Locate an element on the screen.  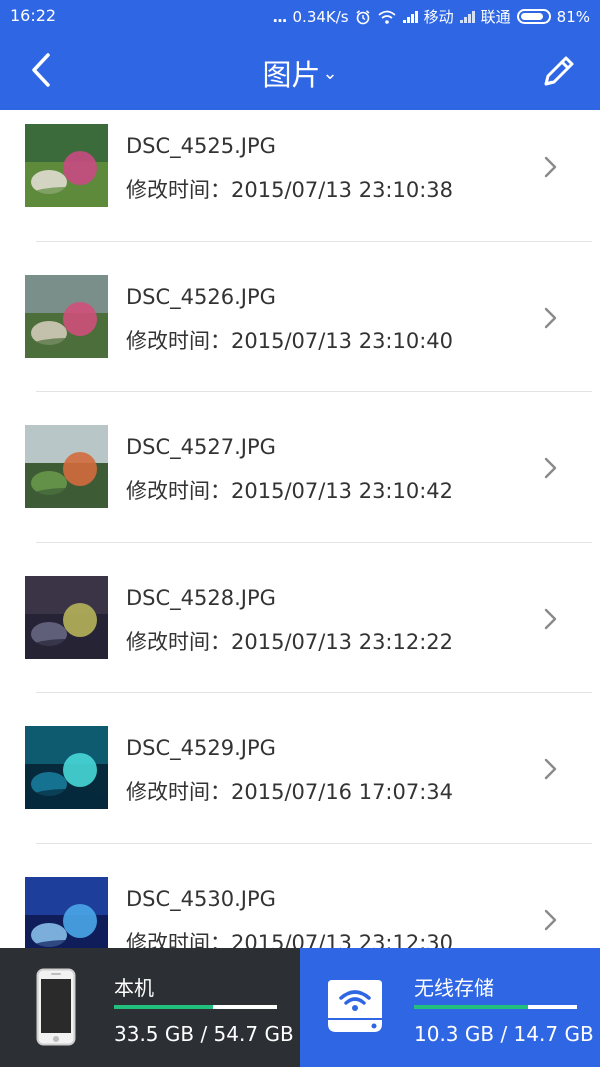
carrier-1: 移动 is located at coordinates (438, 17).